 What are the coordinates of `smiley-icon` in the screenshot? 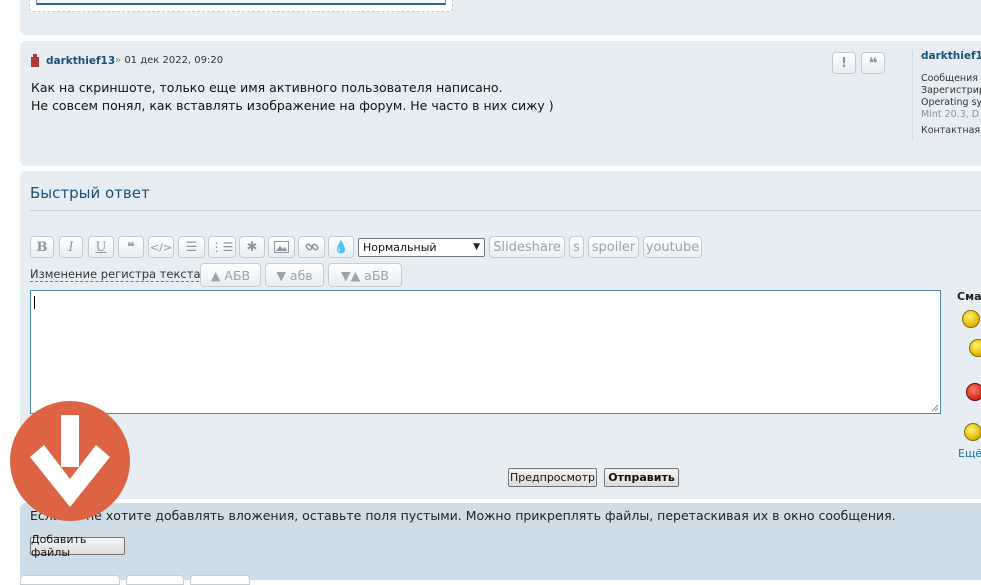 It's located at (971, 319).